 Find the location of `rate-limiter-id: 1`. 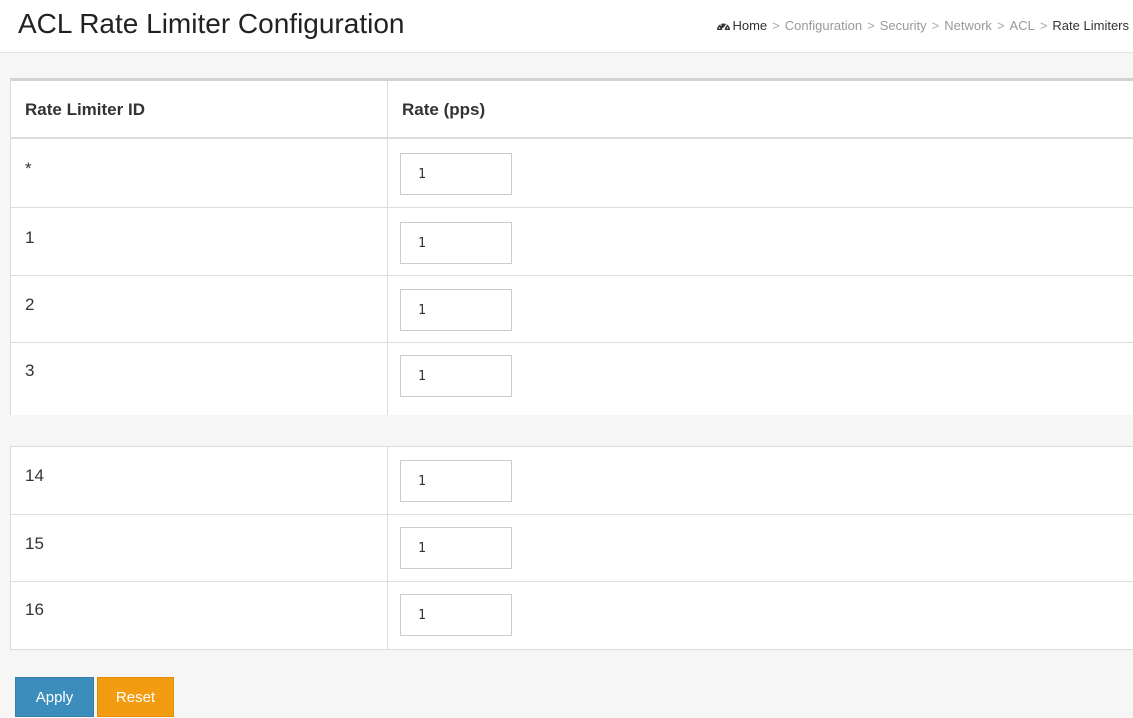

rate-limiter-id: 1 is located at coordinates (30, 237).